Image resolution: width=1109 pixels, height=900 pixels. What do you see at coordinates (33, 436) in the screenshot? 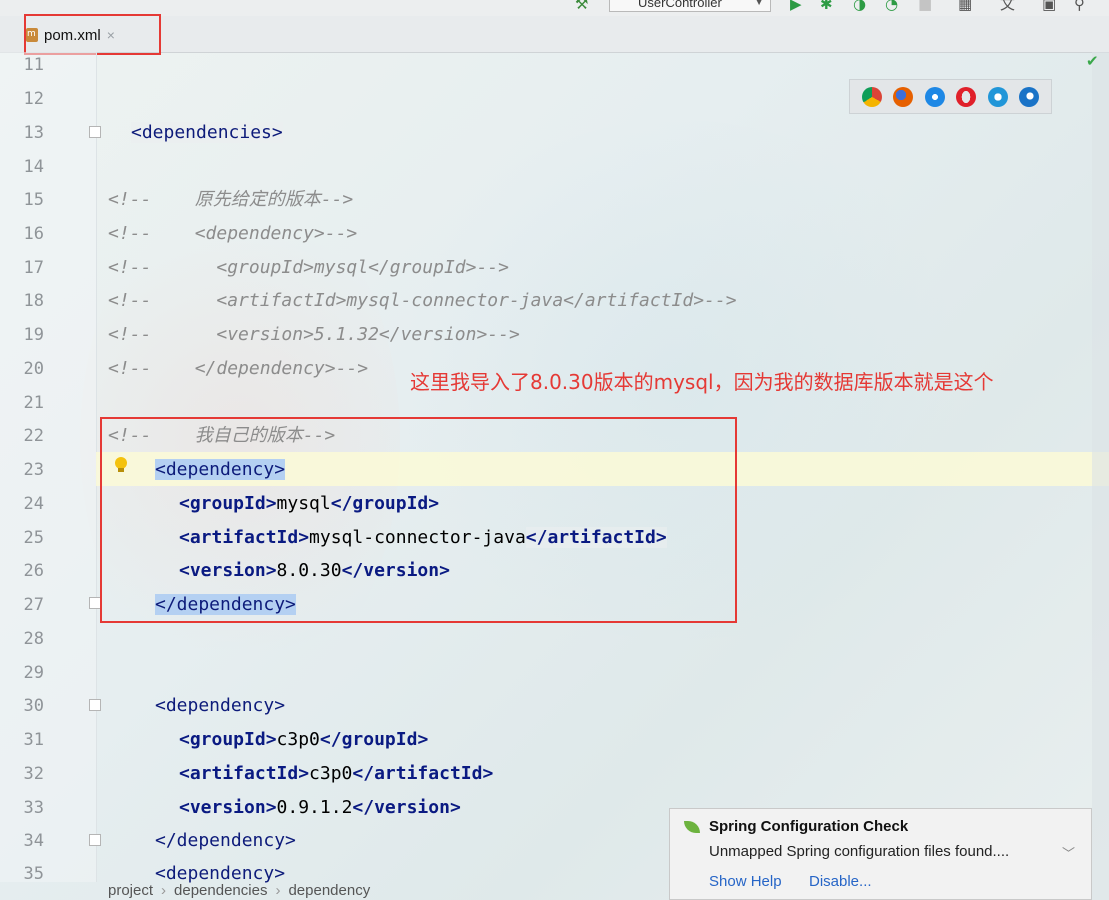
I see `line-number: 22` at bounding box center [33, 436].